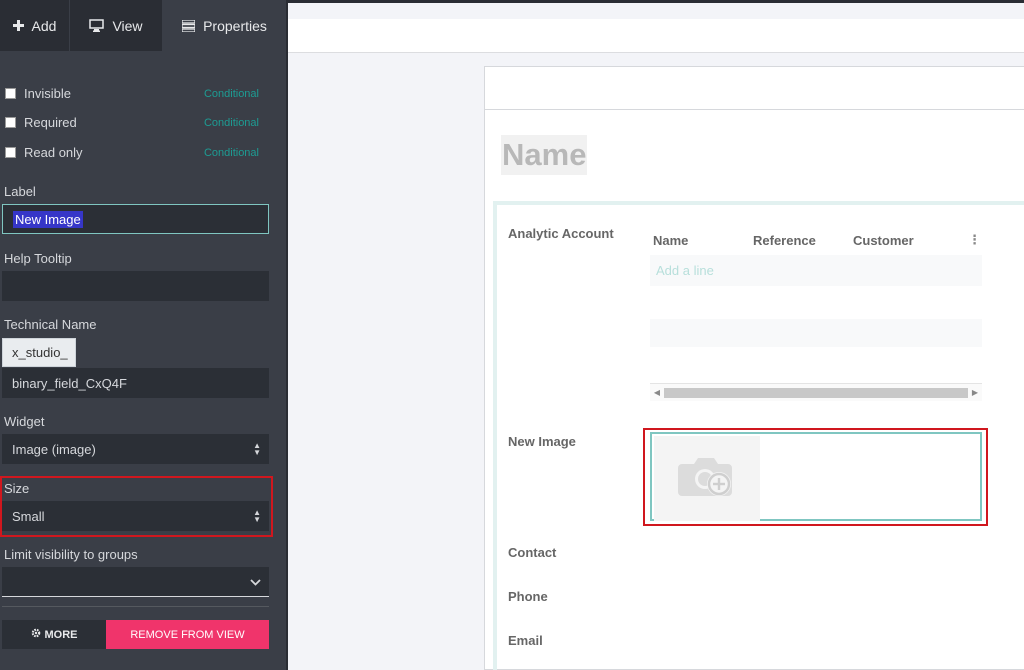 This screenshot has width=1024, height=670. What do you see at coordinates (528, 596) in the screenshot?
I see `phone-label: Phone` at bounding box center [528, 596].